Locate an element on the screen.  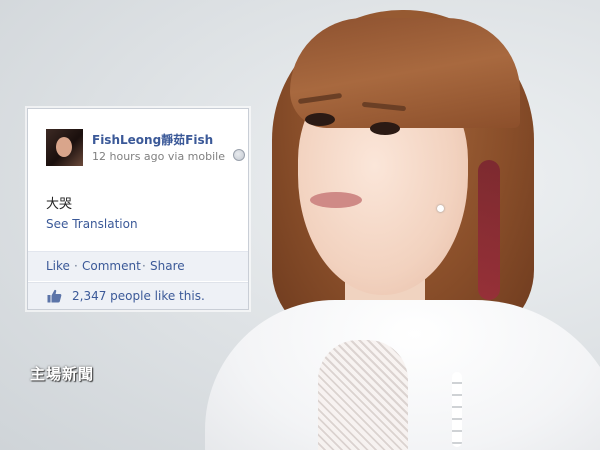
post-meta: 12 hours ago via mobile is located at coordinates (168, 156).